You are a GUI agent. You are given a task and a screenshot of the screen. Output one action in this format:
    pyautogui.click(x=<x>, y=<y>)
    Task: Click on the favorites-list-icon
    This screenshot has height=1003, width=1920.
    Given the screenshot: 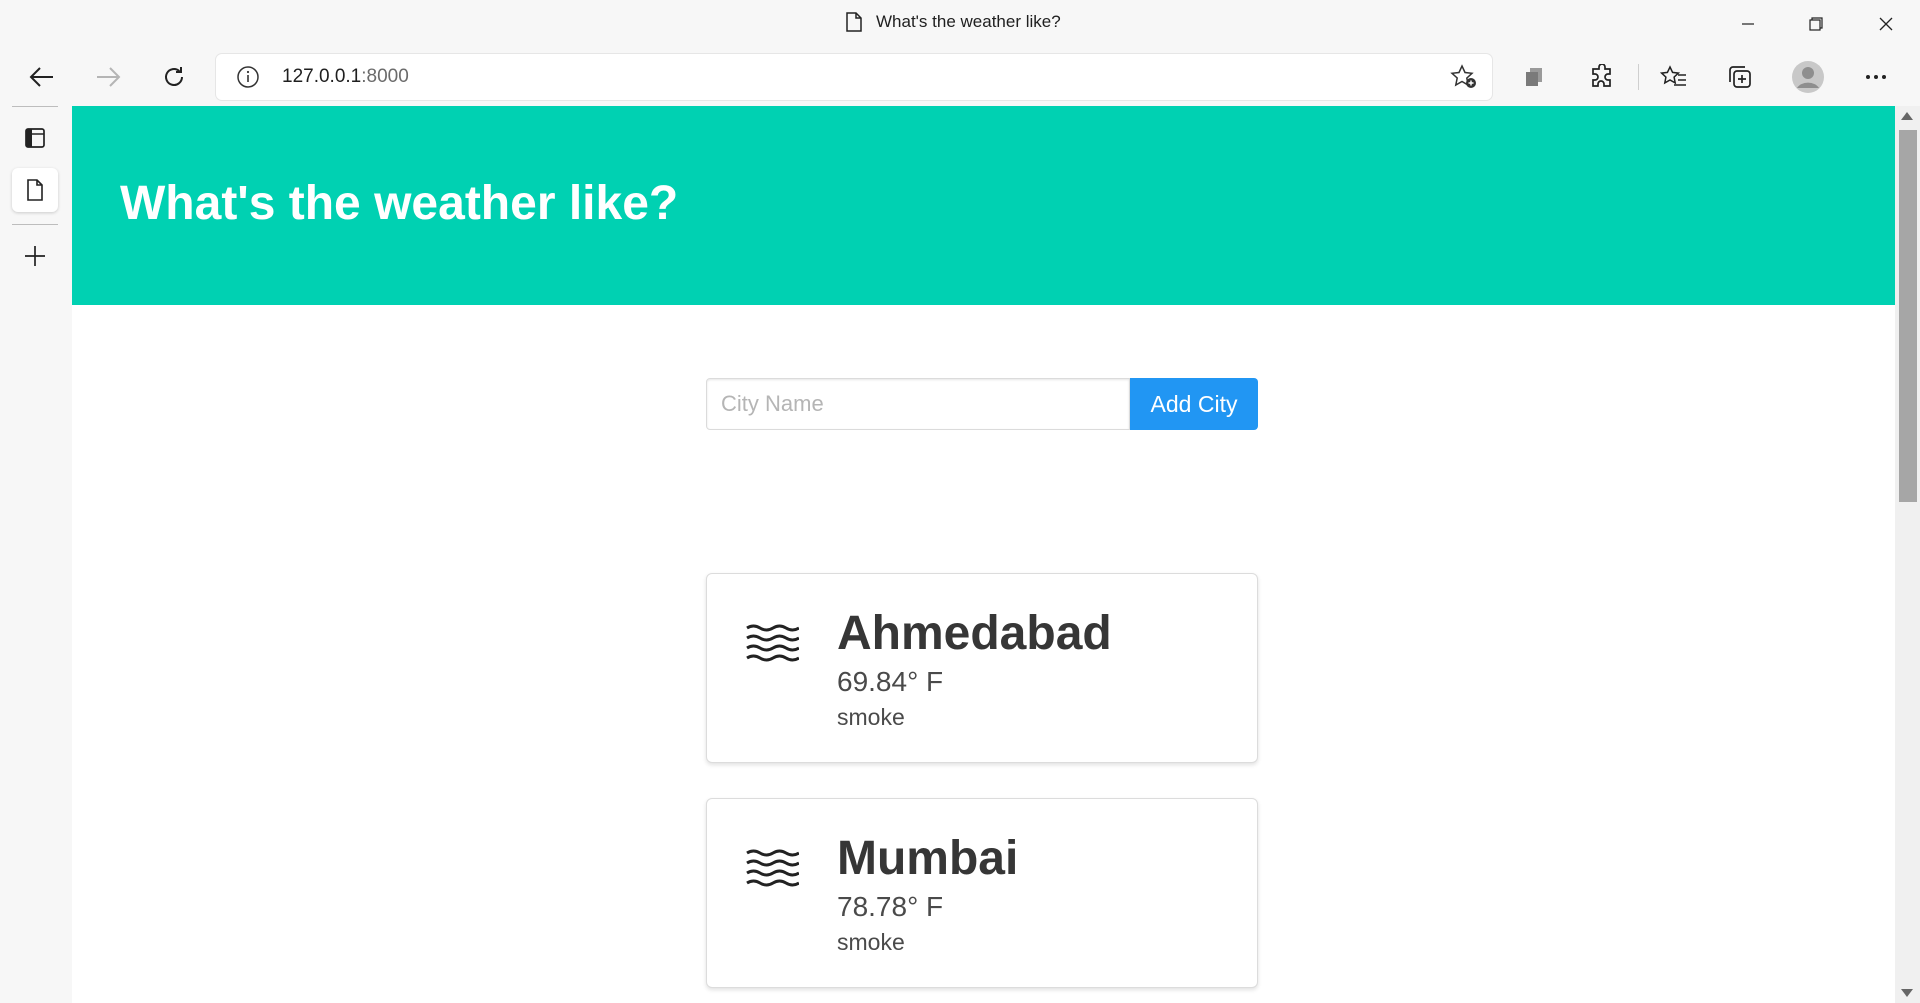 What is the action you would take?
    pyautogui.click(x=1673, y=75)
    